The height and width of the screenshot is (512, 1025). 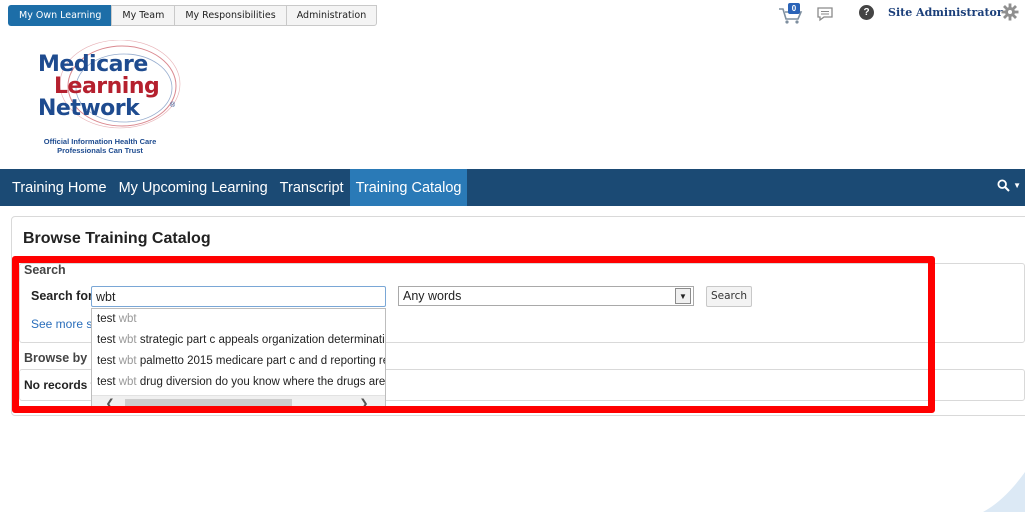 What do you see at coordinates (56, 187) in the screenshot?
I see `nav-training-home: Training Home` at bounding box center [56, 187].